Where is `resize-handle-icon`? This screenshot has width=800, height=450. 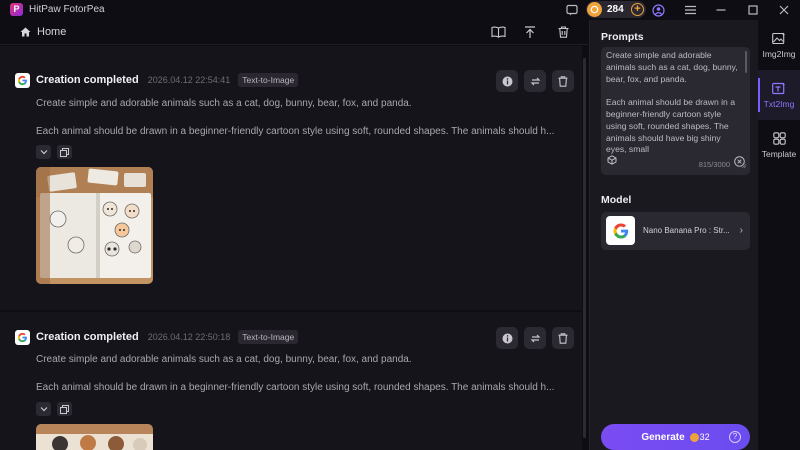
resize-handle-icon is located at coordinates (744, 166).